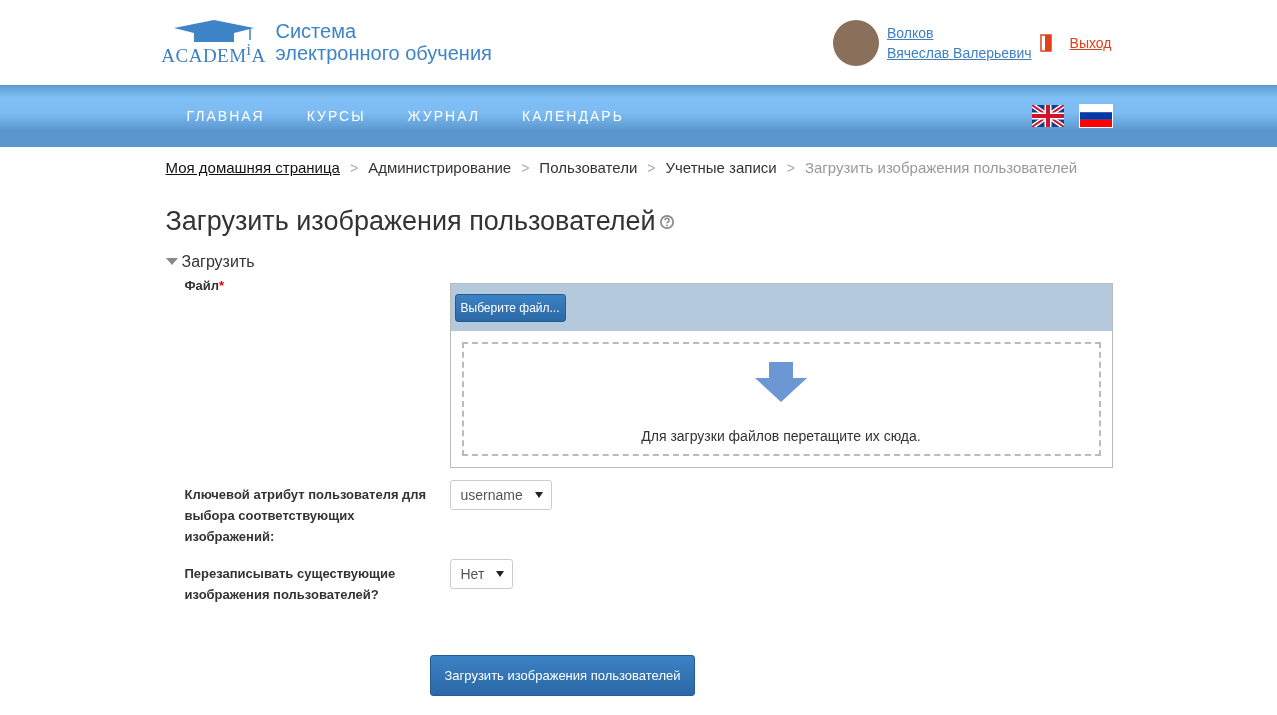 This screenshot has height=715, width=1277. I want to click on logo-text: ACADEM$^{i}$A, so click(213, 53).